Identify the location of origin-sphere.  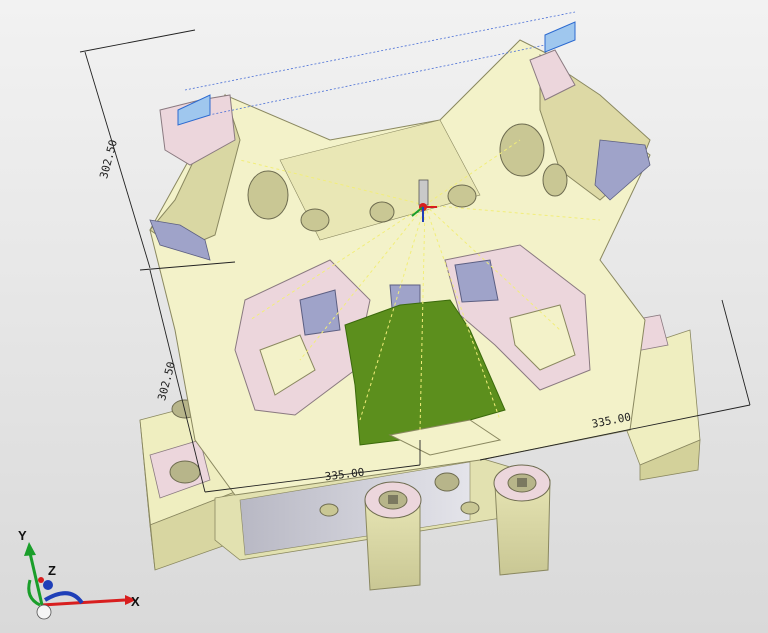
(44, 612).